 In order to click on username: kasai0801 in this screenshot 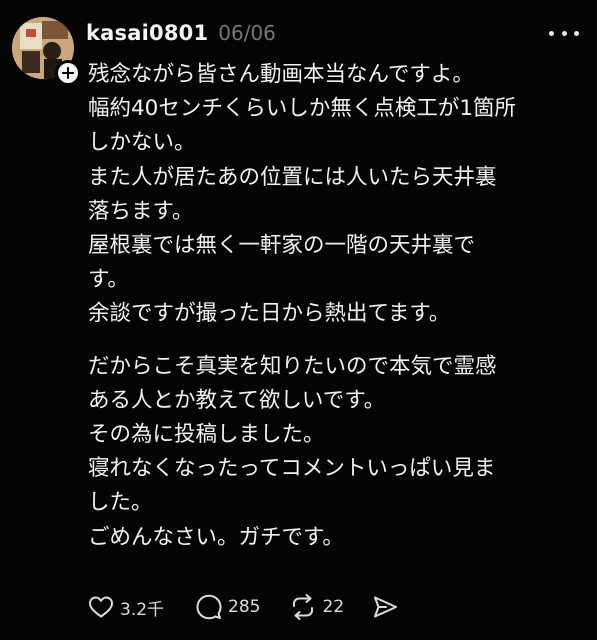, I will do `click(147, 33)`.